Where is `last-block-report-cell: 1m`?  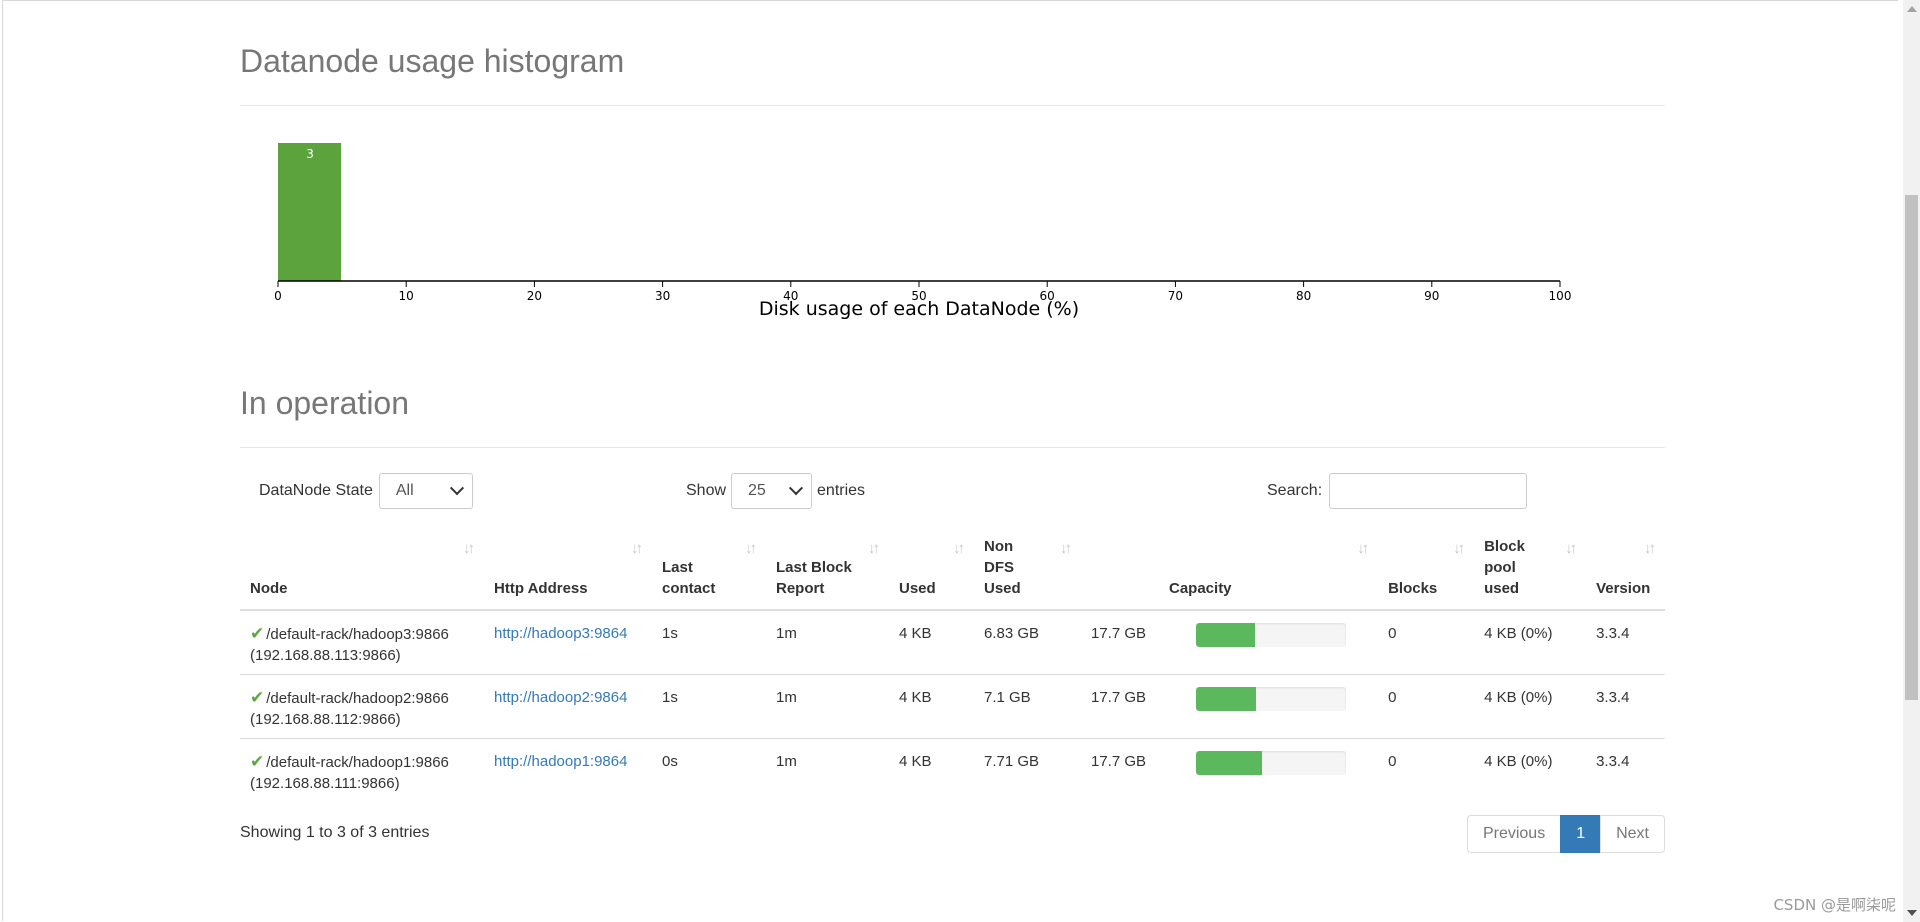
last-block-report-cell: 1m is located at coordinates (827, 706).